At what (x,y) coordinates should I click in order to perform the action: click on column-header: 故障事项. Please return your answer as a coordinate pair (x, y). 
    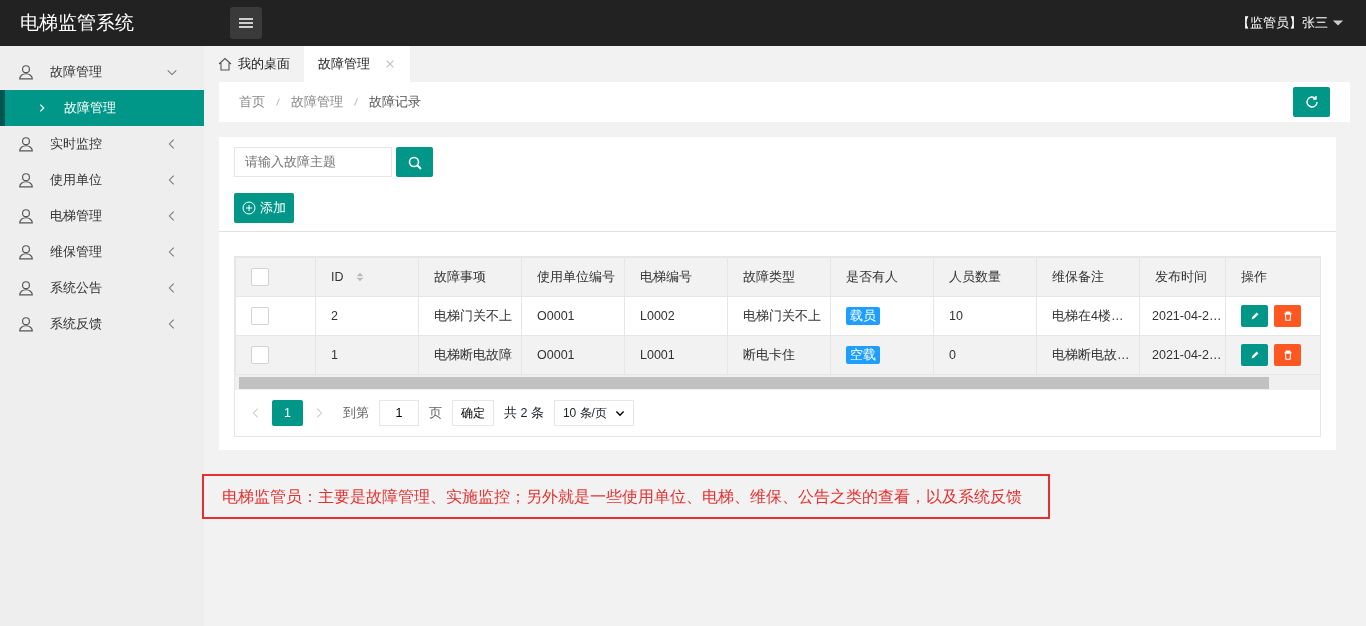
    Looking at the image, I should click on (460, 276).